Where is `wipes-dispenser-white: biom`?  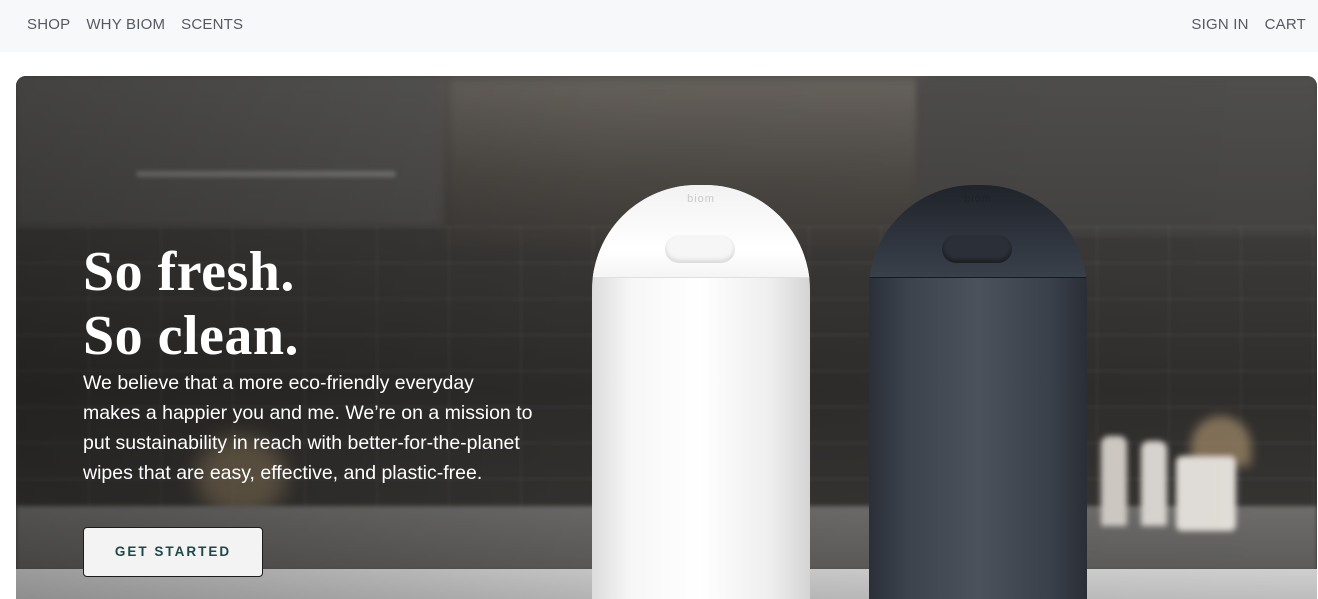 wipes-dispenser-white: biom is located at coordinates (701, 392).